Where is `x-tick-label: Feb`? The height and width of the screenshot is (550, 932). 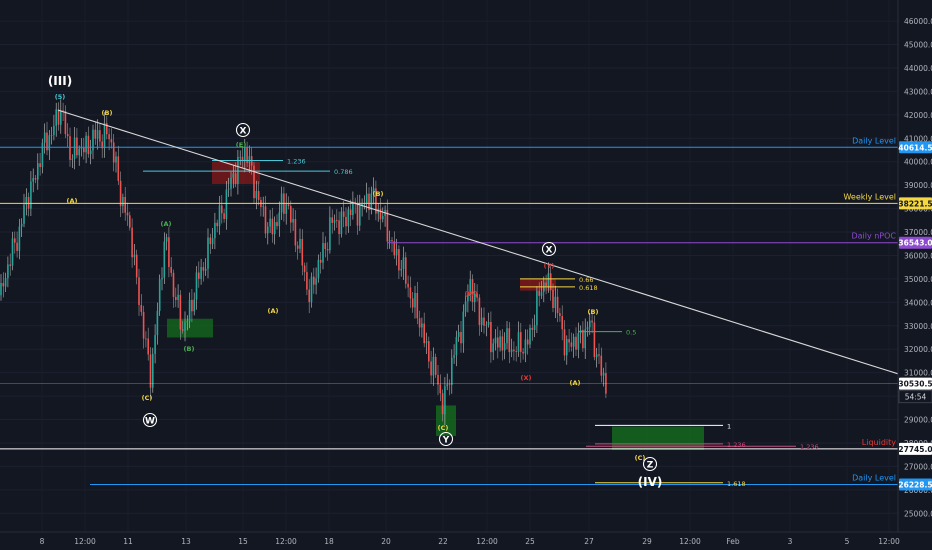
x-tick-label: Feb is located at coordinates (733, 541).